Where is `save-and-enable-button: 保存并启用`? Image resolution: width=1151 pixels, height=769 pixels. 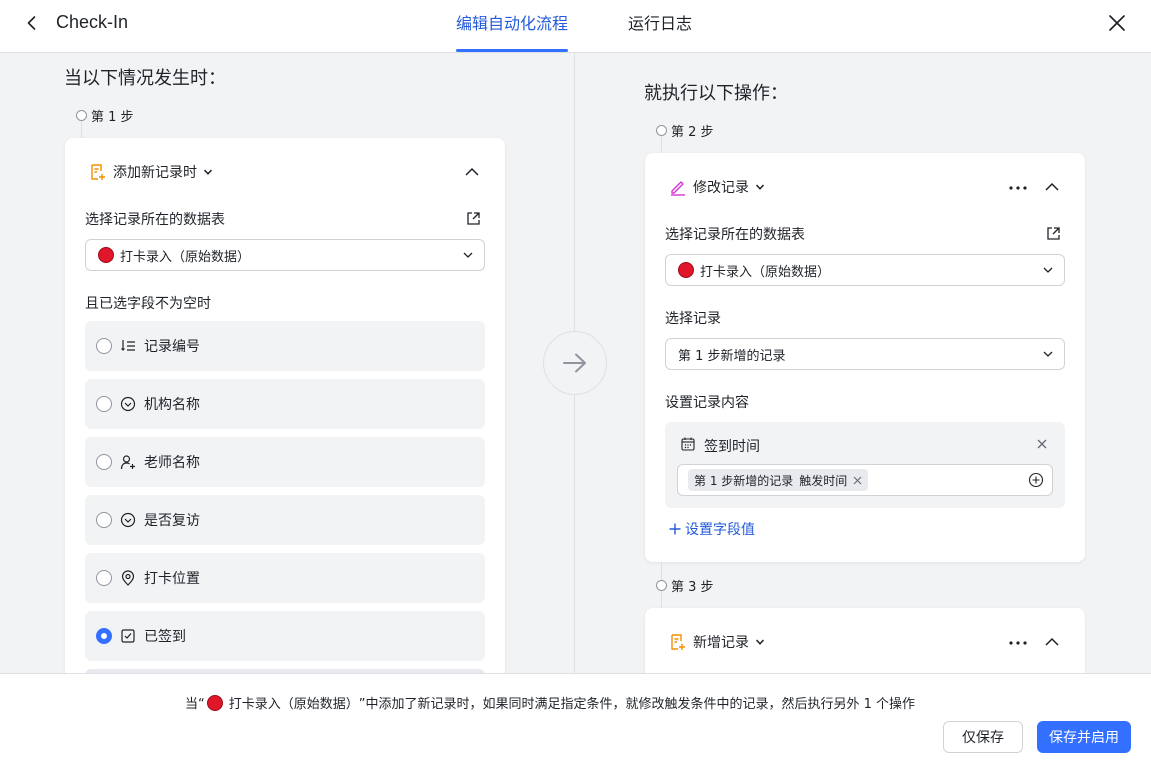 save-and-enable-button: 保存并启用 is located at coordinates (1084, 737).